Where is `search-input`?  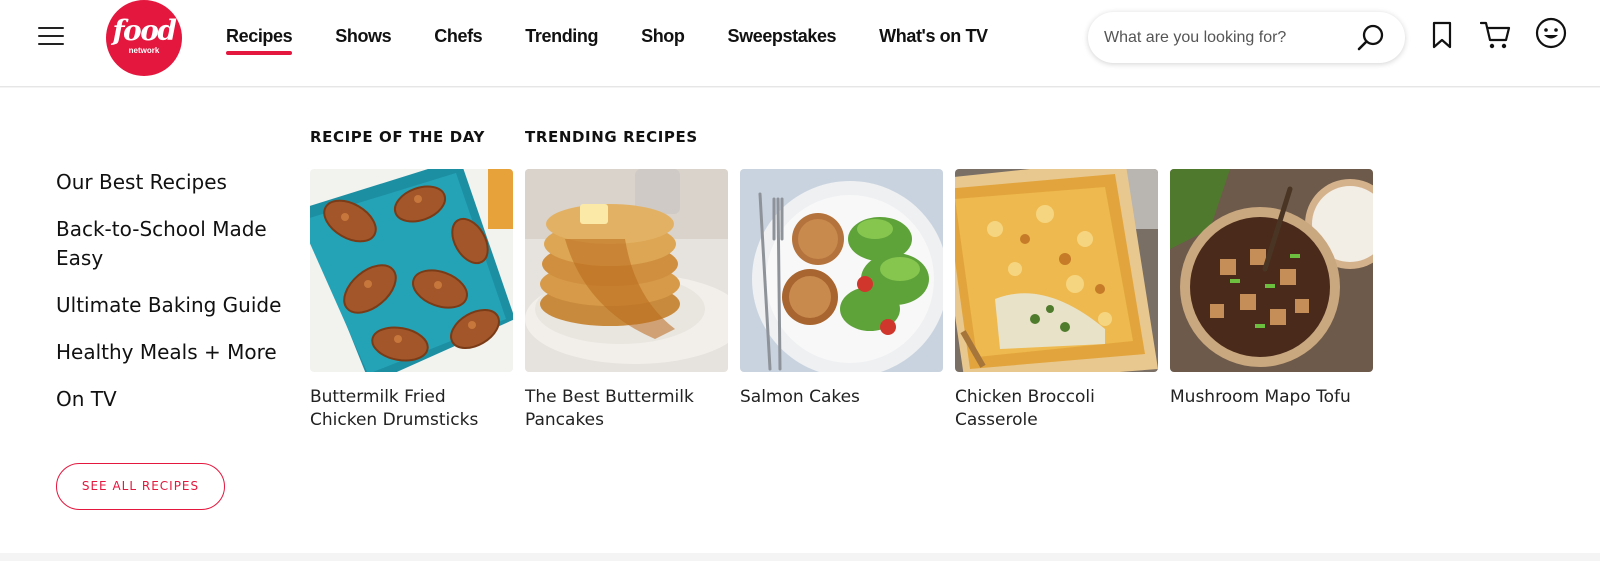
search-input is located at coordinates (1224, 38).